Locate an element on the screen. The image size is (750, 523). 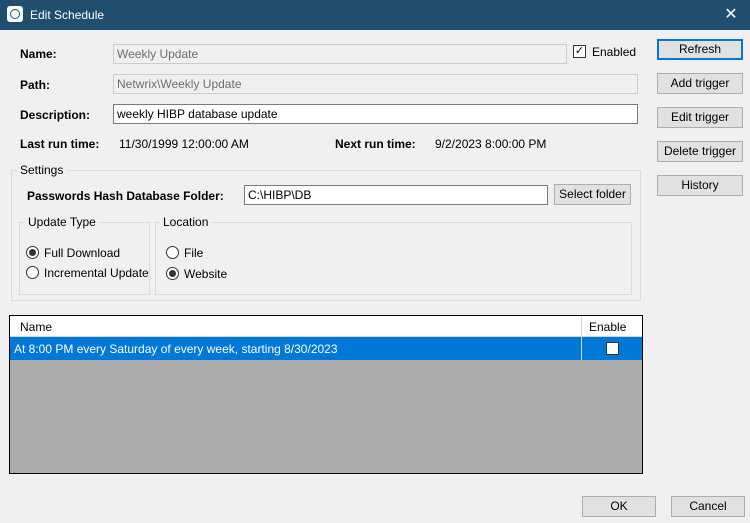
full-download-radio is located at coordinates (32, 252).